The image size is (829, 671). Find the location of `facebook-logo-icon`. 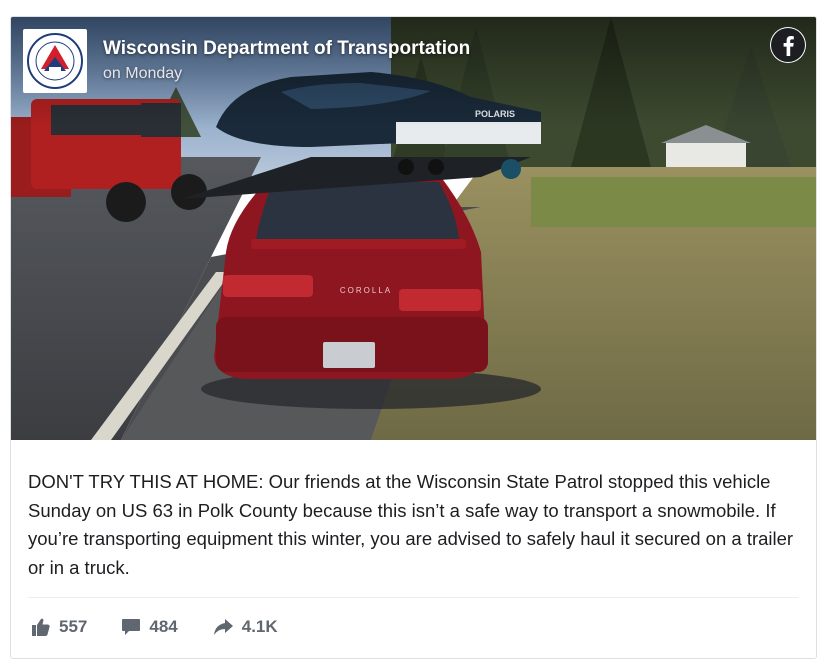

facebook-logo-icon is located at coordinates (788, 45).